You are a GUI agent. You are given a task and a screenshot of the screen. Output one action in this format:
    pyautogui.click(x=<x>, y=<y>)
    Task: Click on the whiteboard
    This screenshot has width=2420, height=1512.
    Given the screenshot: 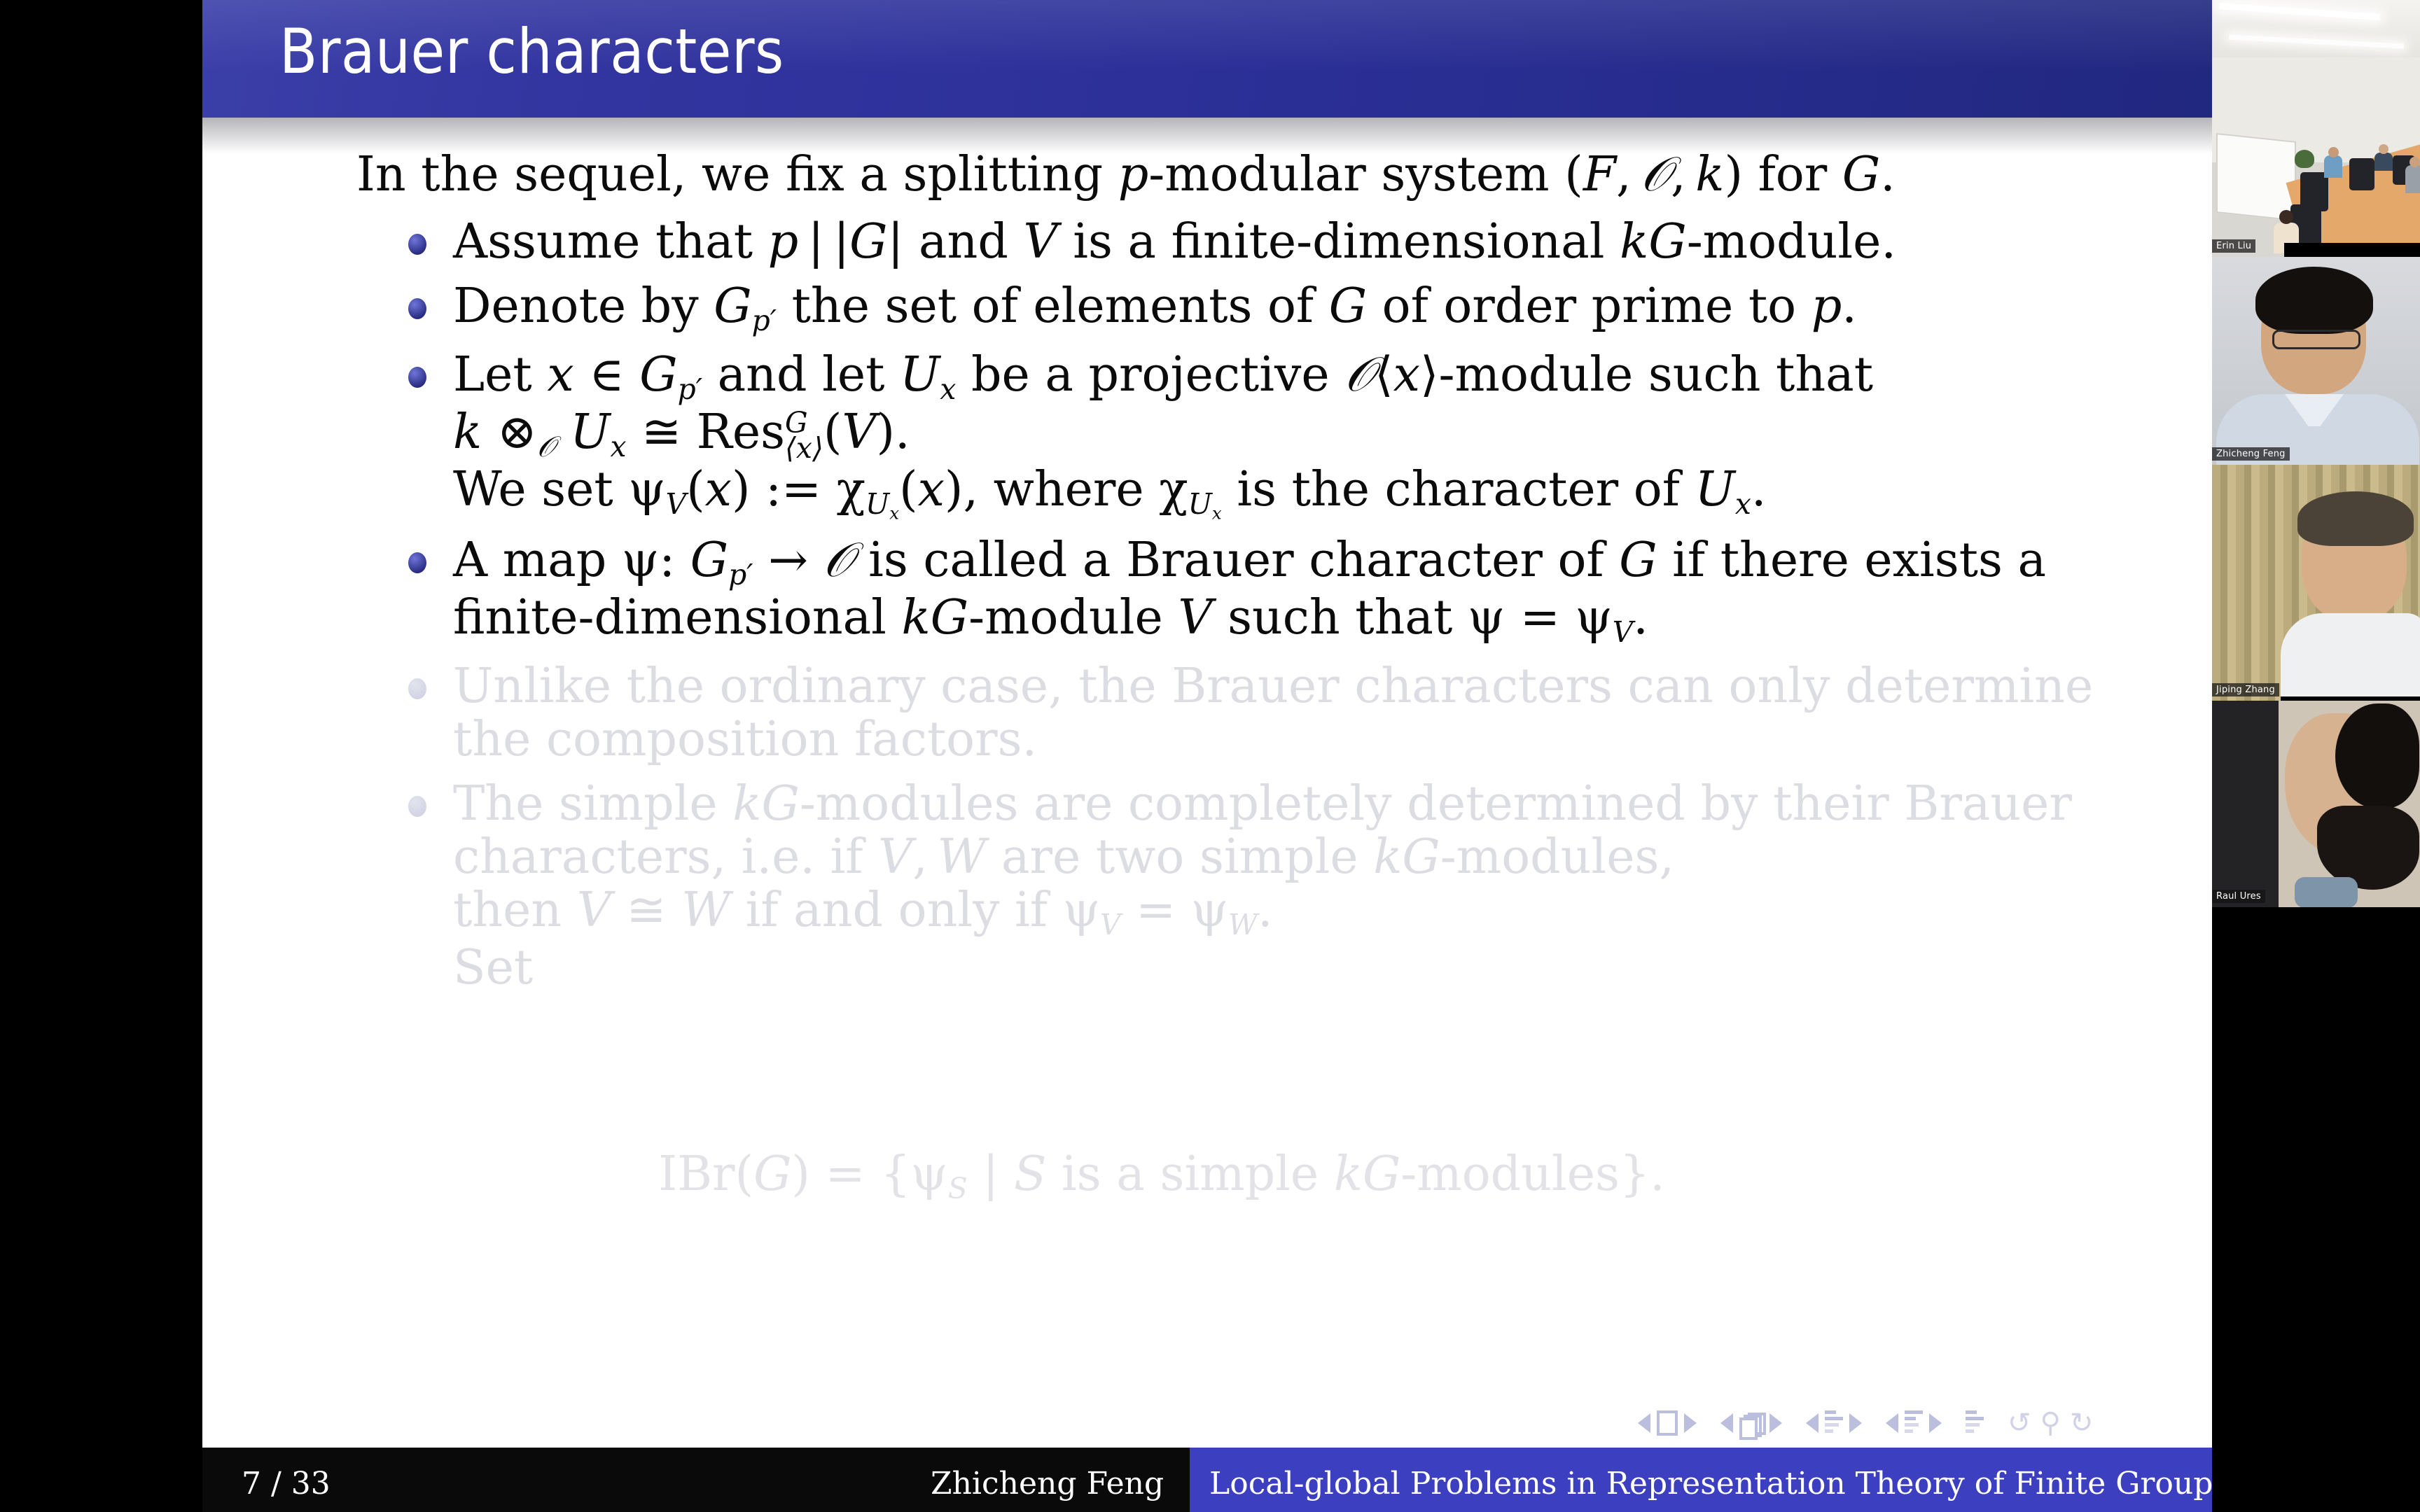 What is the action you would take?
    pyautogui.click(x=2256, y=177)
    